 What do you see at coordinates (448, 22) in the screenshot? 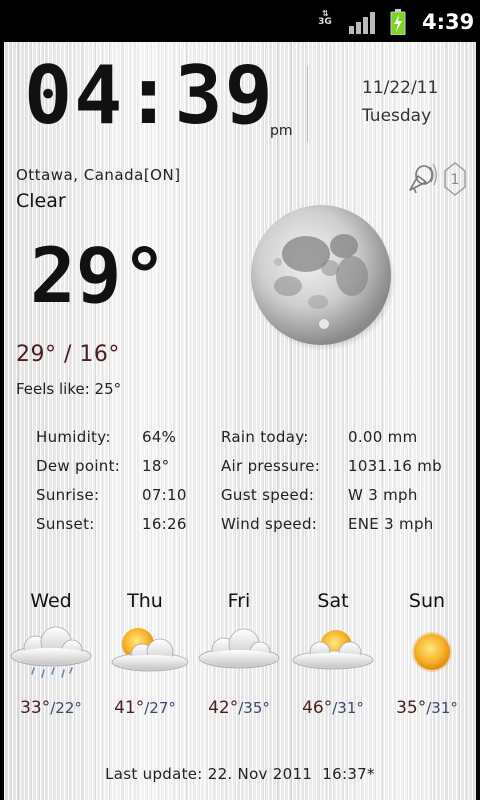
I see `status-time: 4:39` at bounding box center [448, 22].